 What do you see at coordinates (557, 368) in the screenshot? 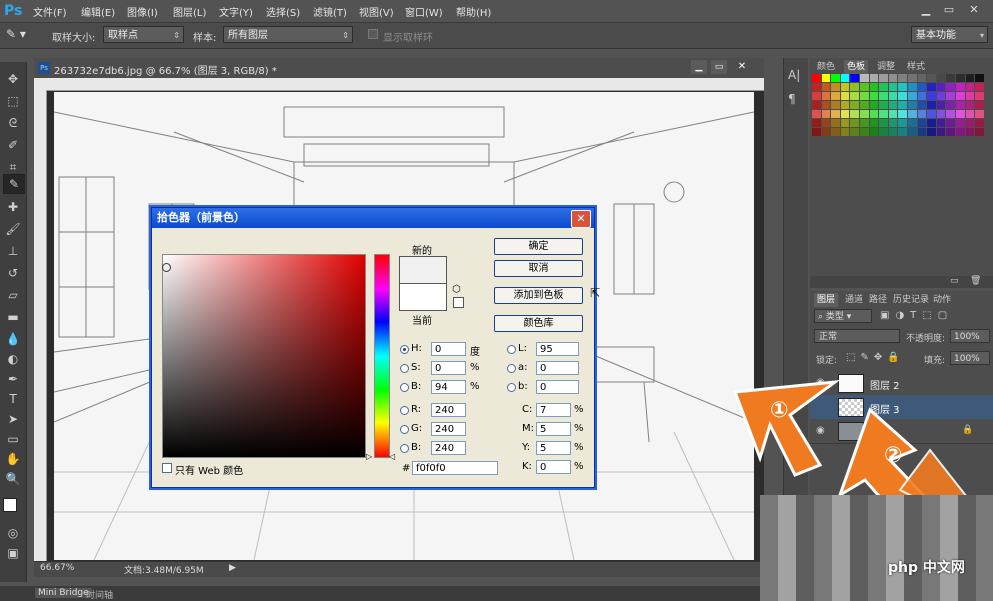
I see `a-channel-field: 0` at bounding box center [557, 368].